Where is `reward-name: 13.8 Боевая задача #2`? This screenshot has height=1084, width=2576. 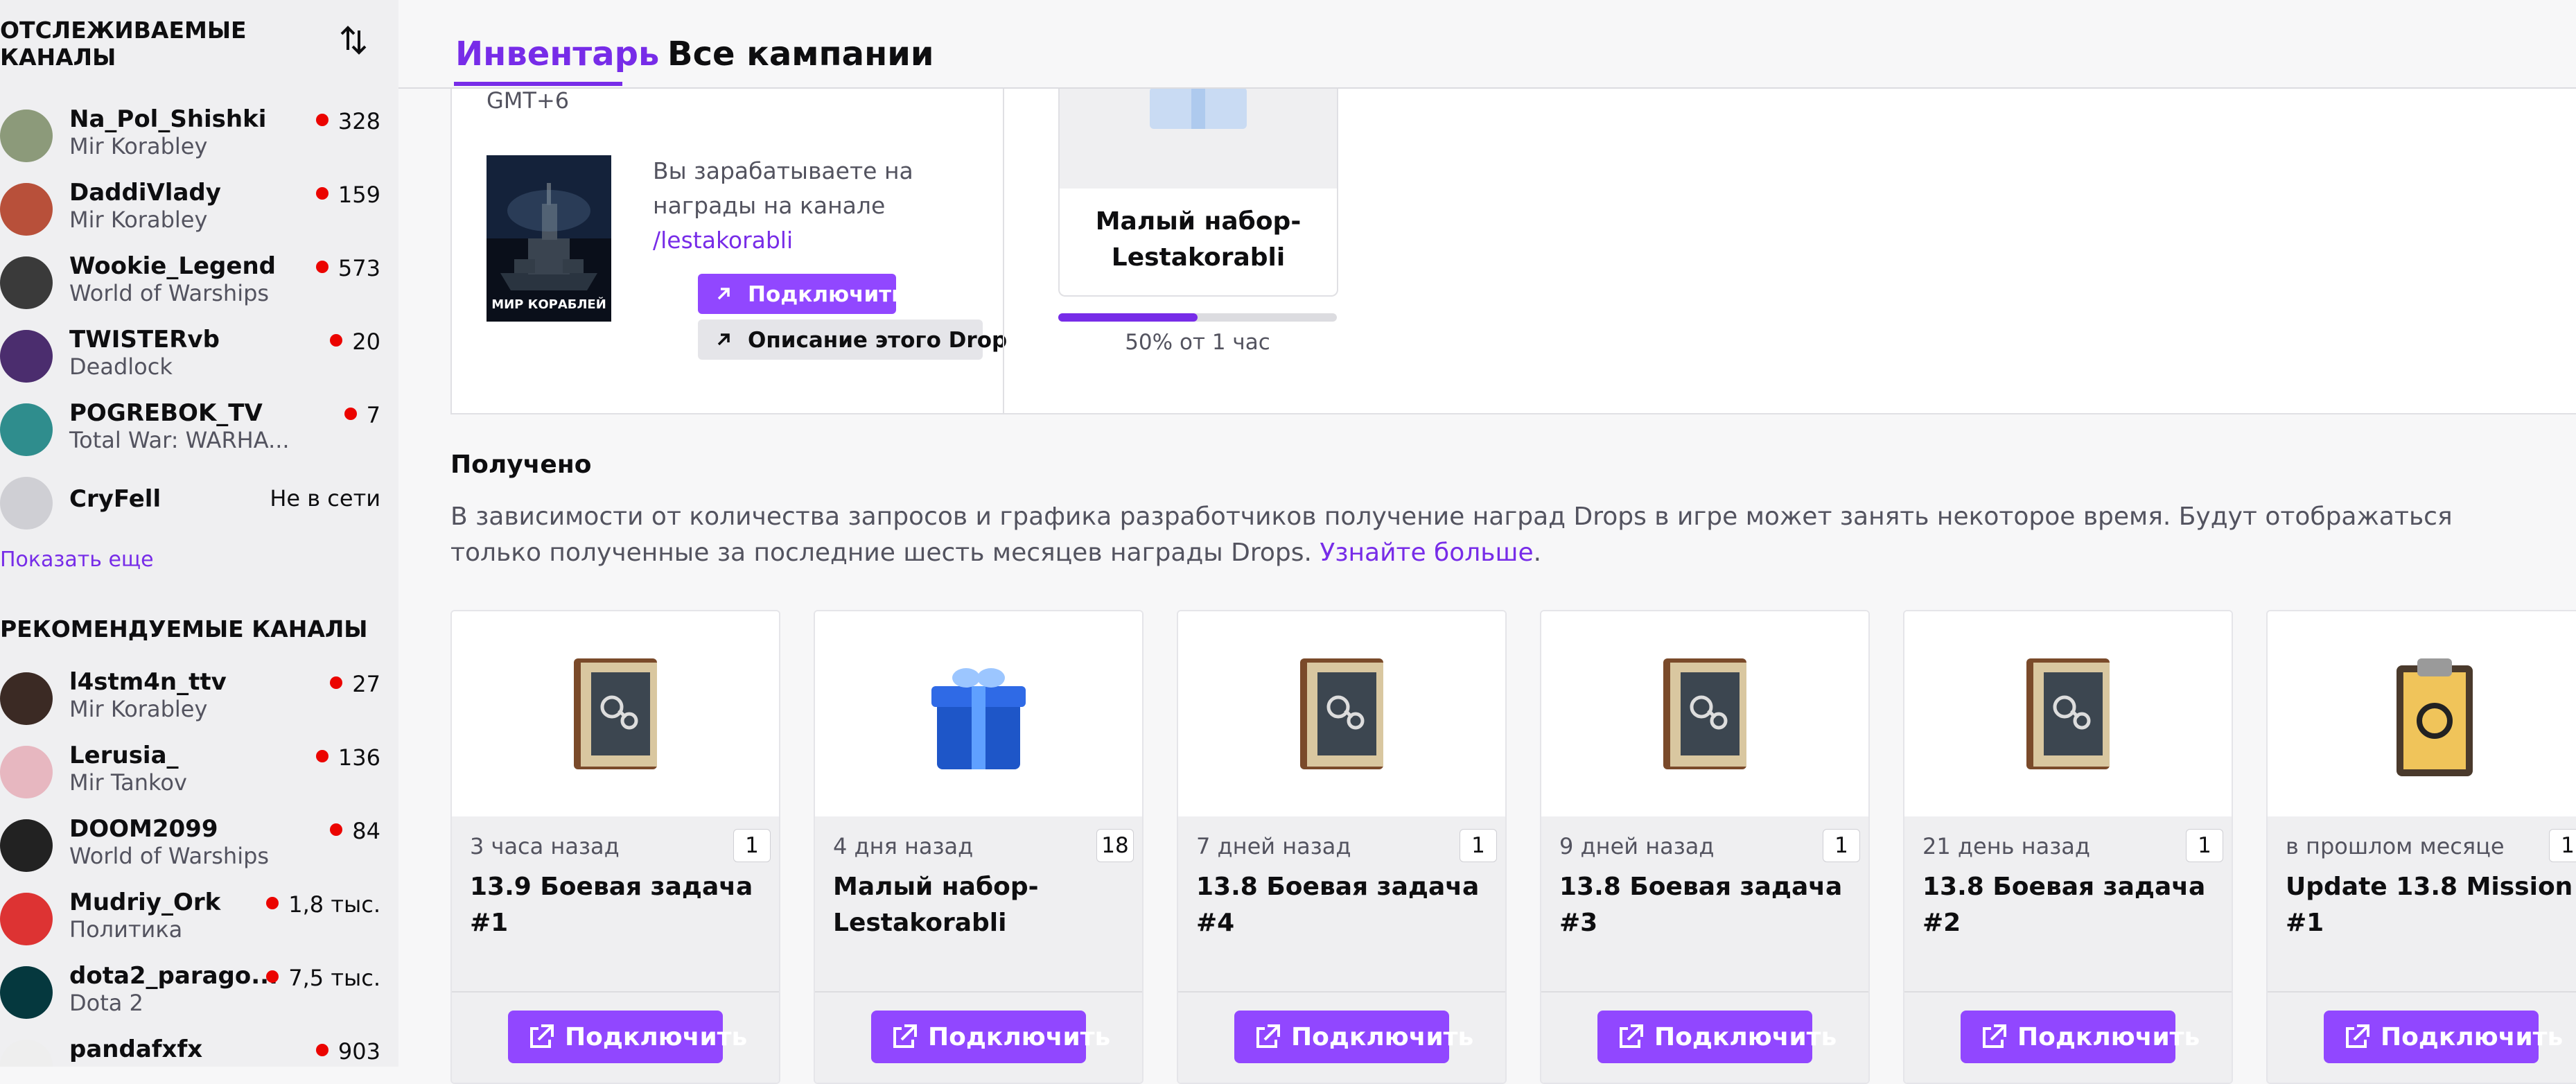
reward-name: 13.8 Боевая задача #2 is located at coordinates (2064, 905).